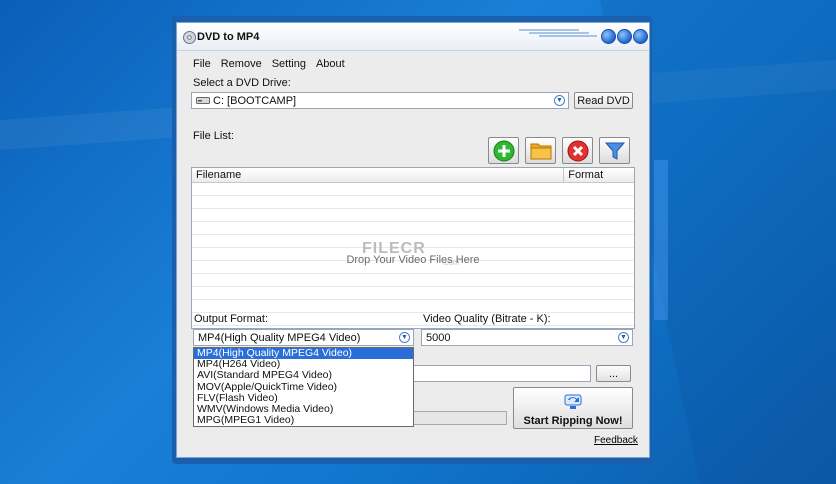 This screenshot has width=836, height=484. I want to click on add-file-button, so click(503, 150).